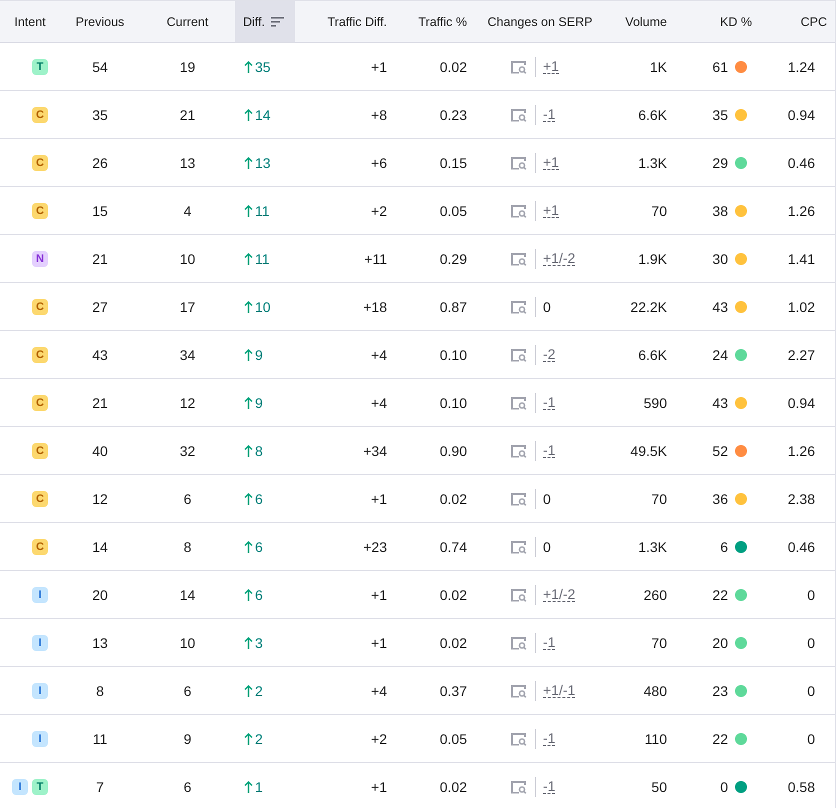 The width and height of the screenshot is (836, 808). What do you see at coordinates (187, 163) in the screenshot?
I see `table-cell-text: 13` at bounding box center [187, 163].